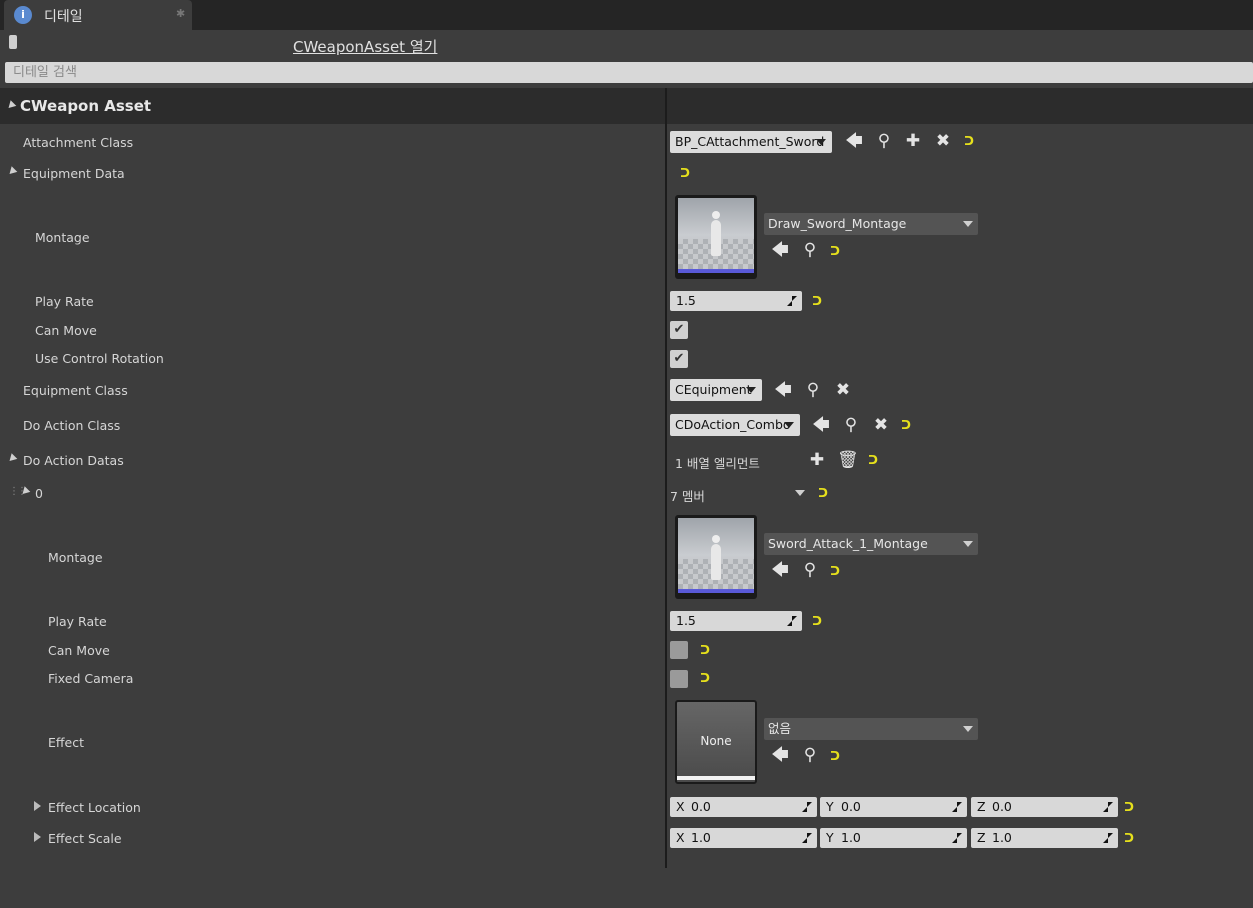  Describe the element at coordinates (735, 425) in the screenshot. I see `do-action-class-combo: CDoAction_Combo` at that location.